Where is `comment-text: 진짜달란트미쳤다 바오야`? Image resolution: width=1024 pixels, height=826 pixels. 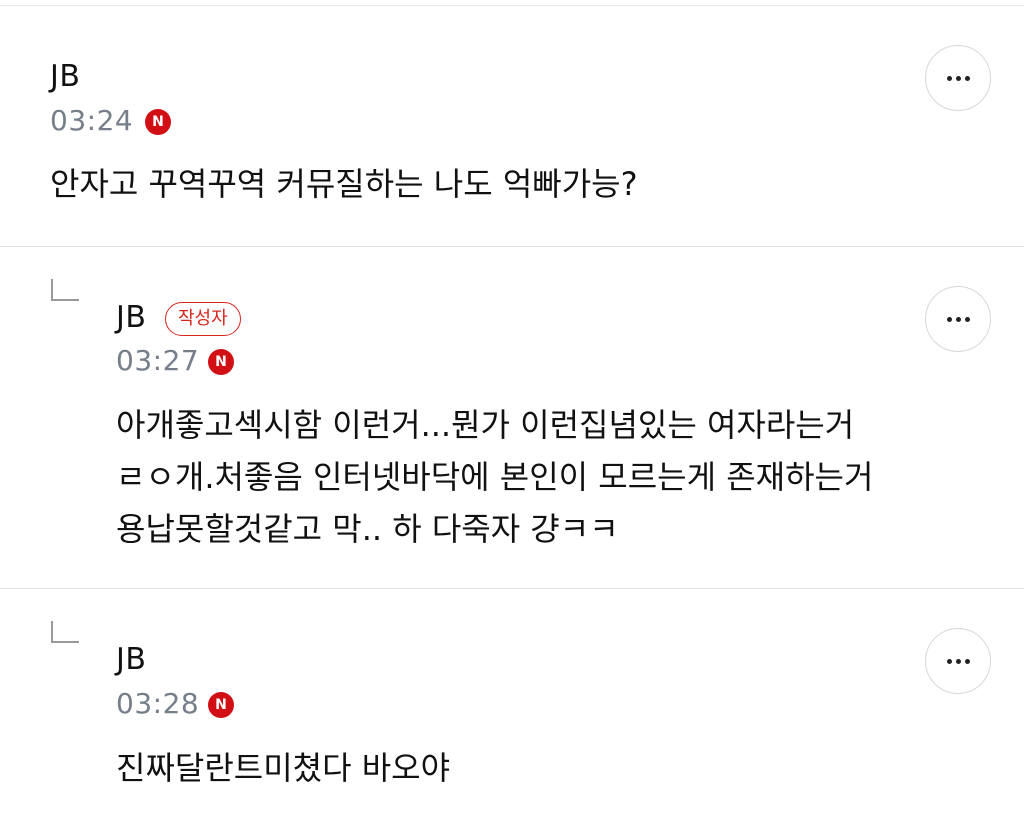
comment-text: 진짜달란트미쳤다 바오야 is located at coordinates (283, 768).